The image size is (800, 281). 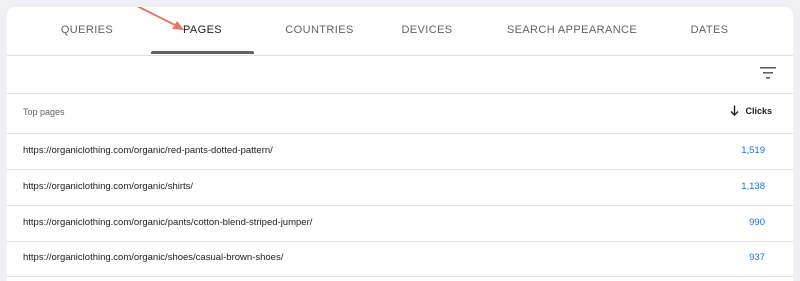 I want to click on tab-countries: COUNTRIES, so click(x=319, y=31).